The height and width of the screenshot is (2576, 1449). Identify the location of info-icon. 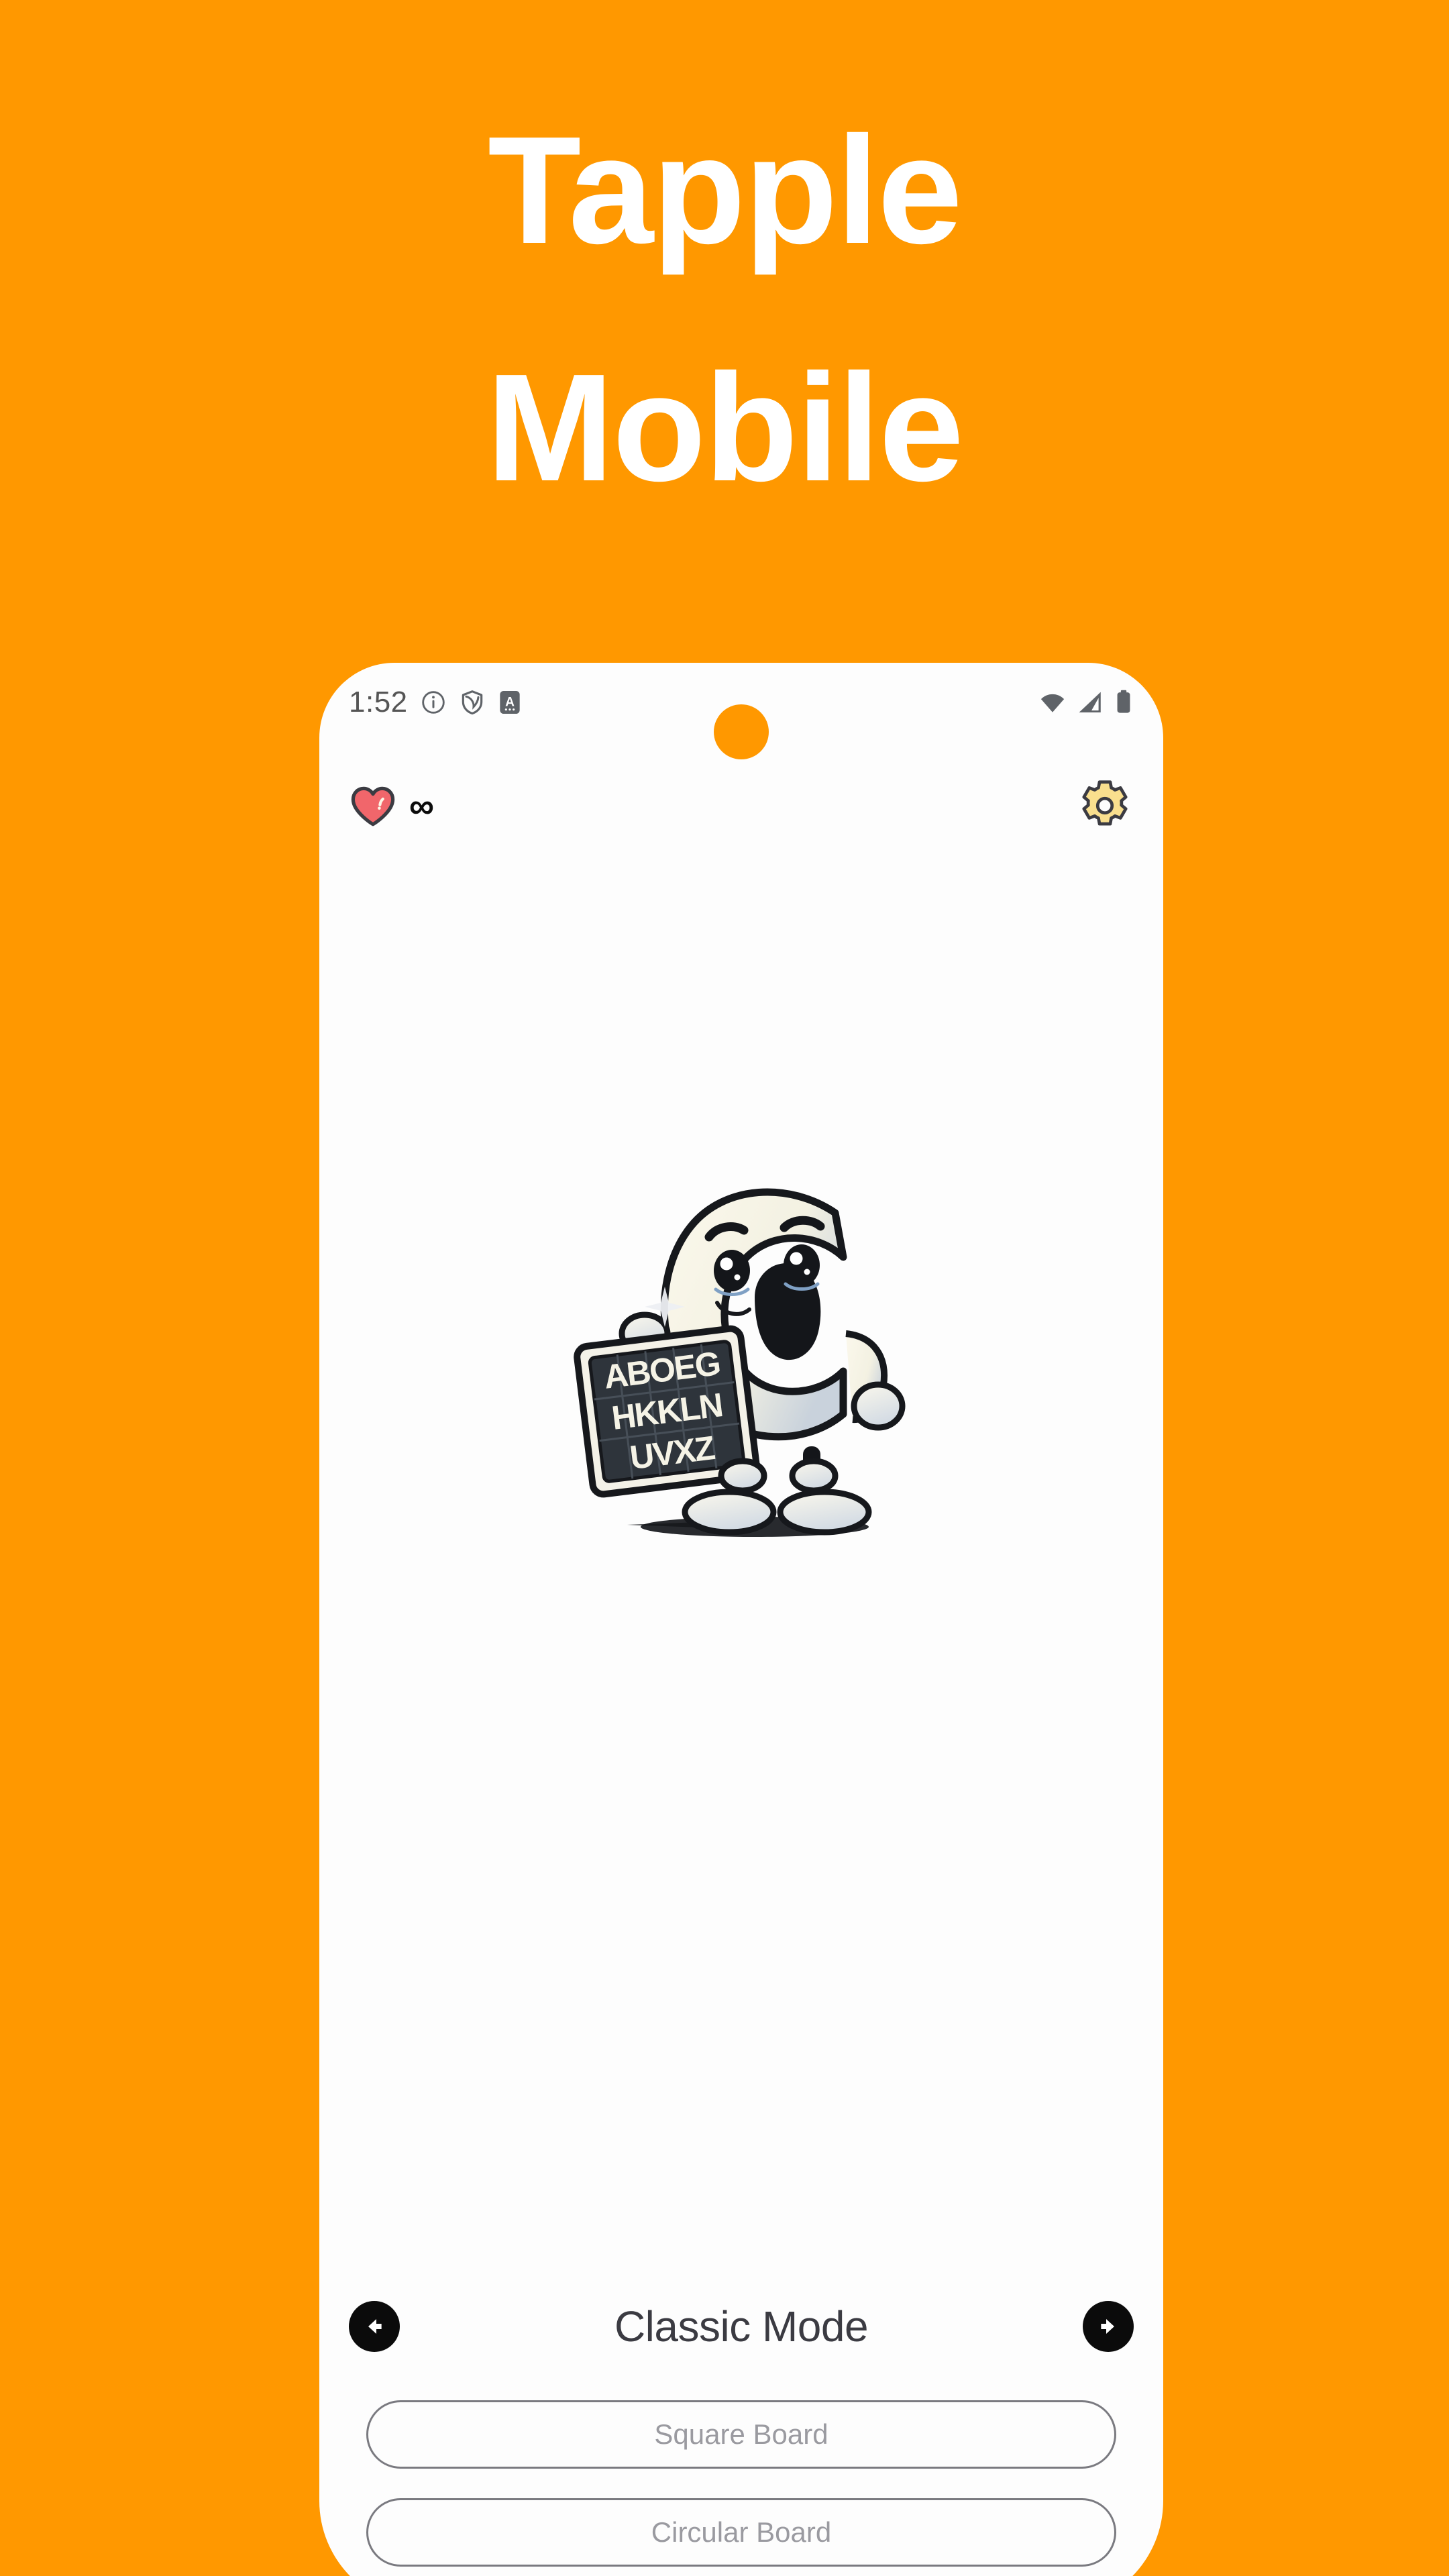
(433, 702).